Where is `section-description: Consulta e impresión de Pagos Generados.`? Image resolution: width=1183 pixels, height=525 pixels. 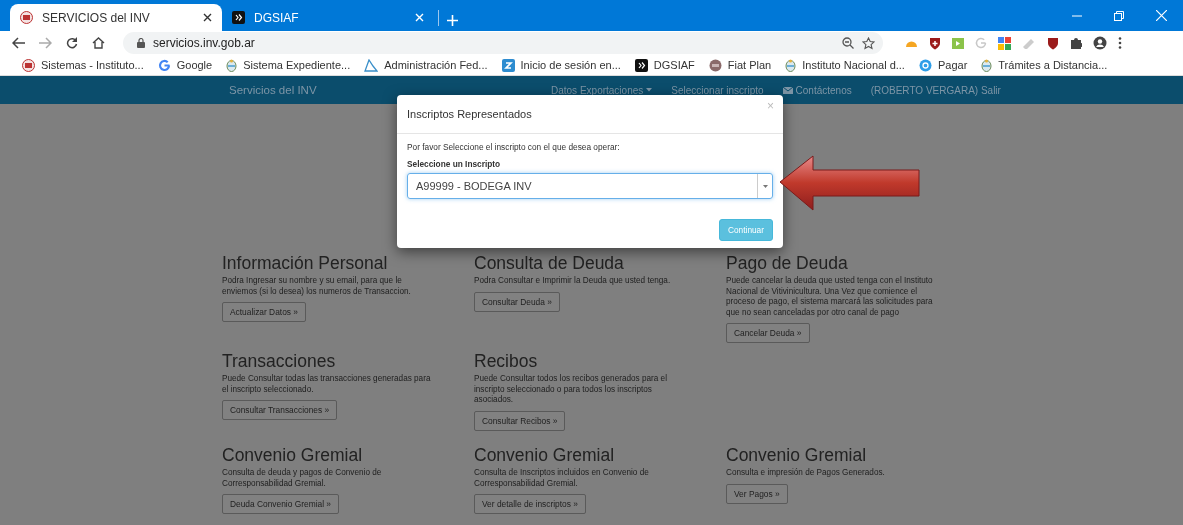
section-description: Consulta e impresión de Pagos Generados. is located at coordinates (806, 473).